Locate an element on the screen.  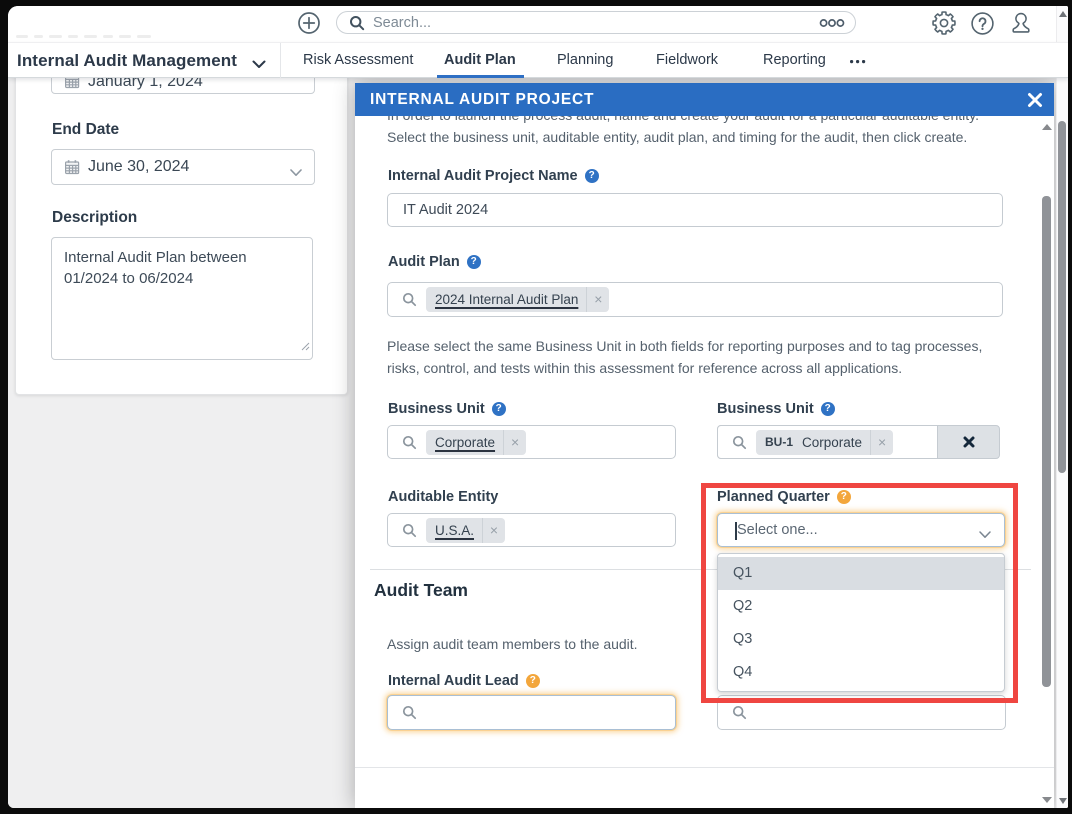
clear-selection-button is located at coordinates (969, 442).